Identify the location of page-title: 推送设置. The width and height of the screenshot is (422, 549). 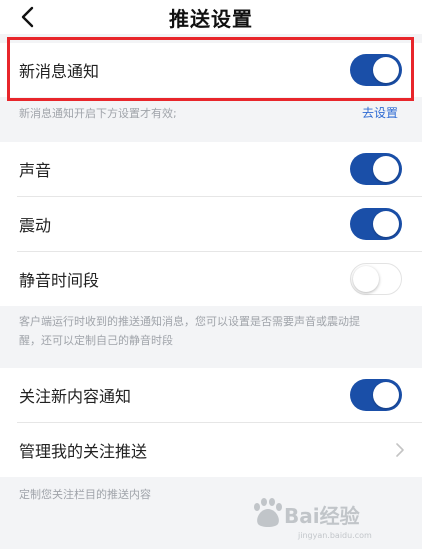
(211, 18).